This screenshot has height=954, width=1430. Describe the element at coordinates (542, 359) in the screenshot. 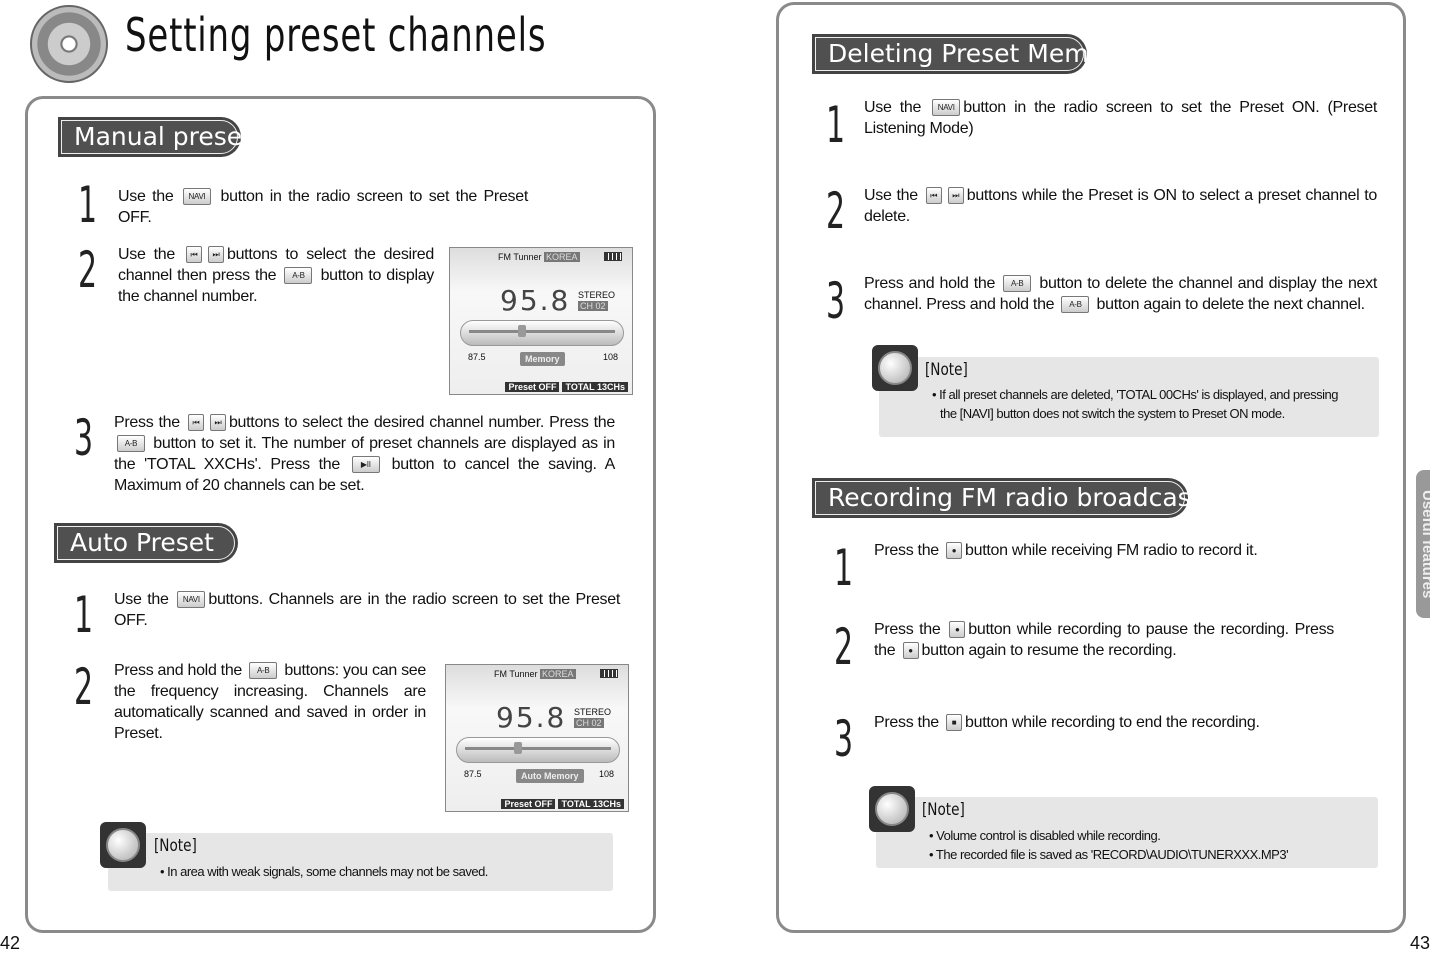

I see `lcd-mode: Memory` at that location.